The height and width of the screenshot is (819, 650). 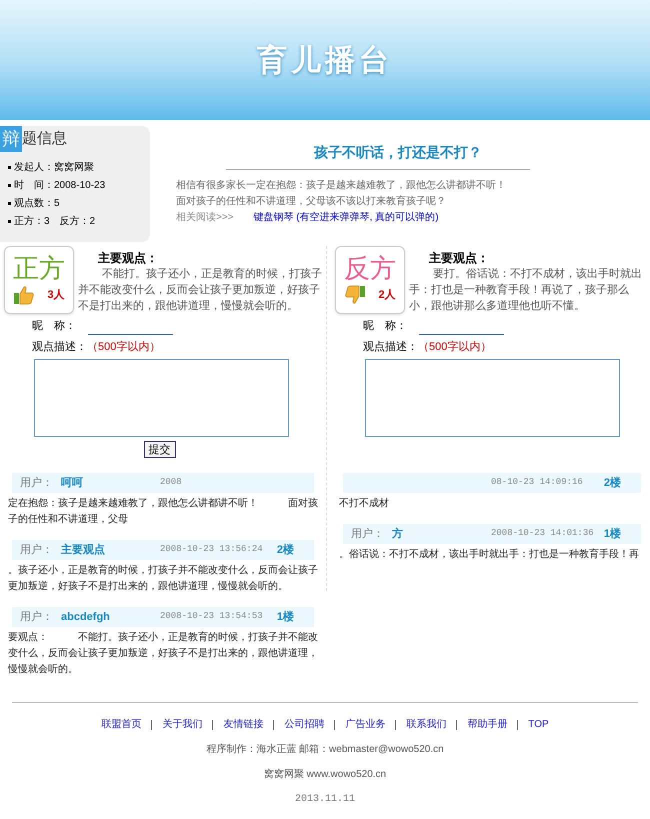 I want to click on topic-description: 相信有很多家长一定在抱怨：孩子是越来越难教了，跟他怎么讲都讲不听！, so click(x=341, y=185).